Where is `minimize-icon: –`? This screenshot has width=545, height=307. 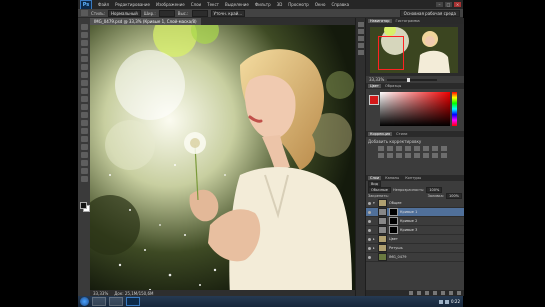 minimize-icon: – is located at coordinates (439, 4).